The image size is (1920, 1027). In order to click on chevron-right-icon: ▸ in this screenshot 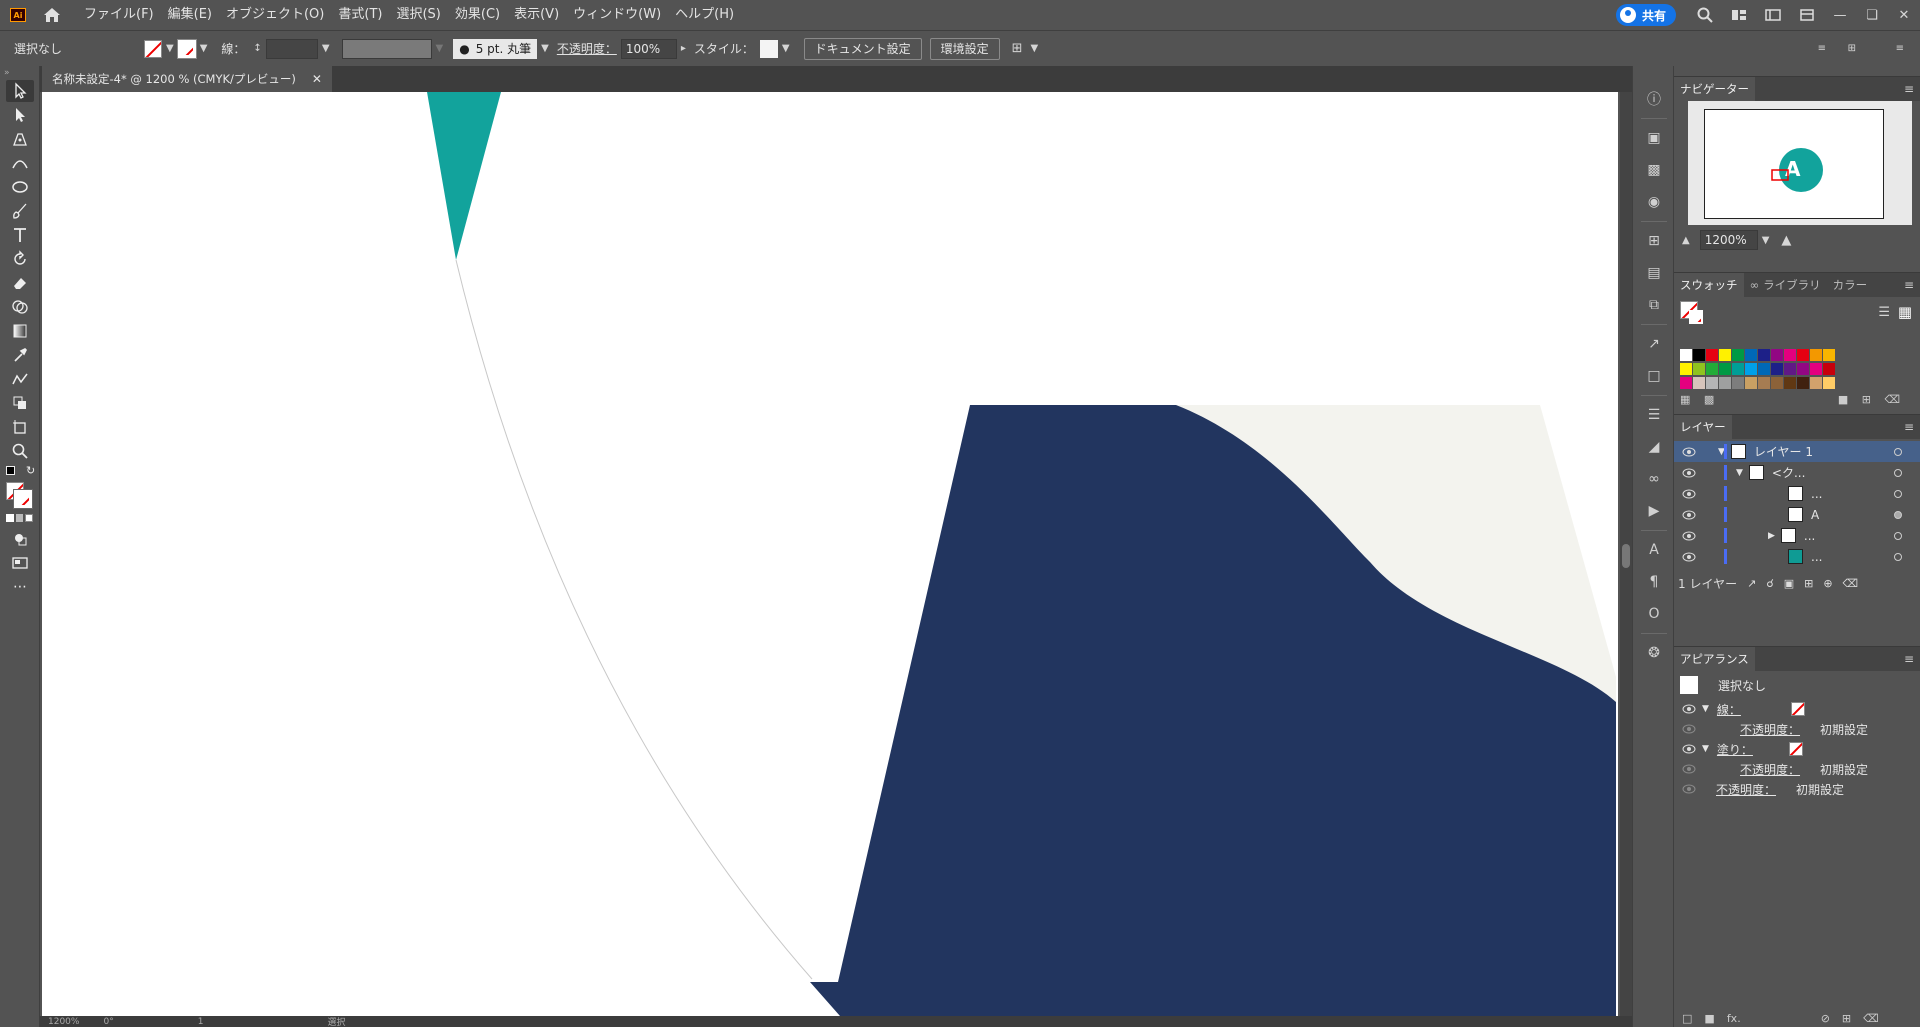, I will do `click(683, 48)`.